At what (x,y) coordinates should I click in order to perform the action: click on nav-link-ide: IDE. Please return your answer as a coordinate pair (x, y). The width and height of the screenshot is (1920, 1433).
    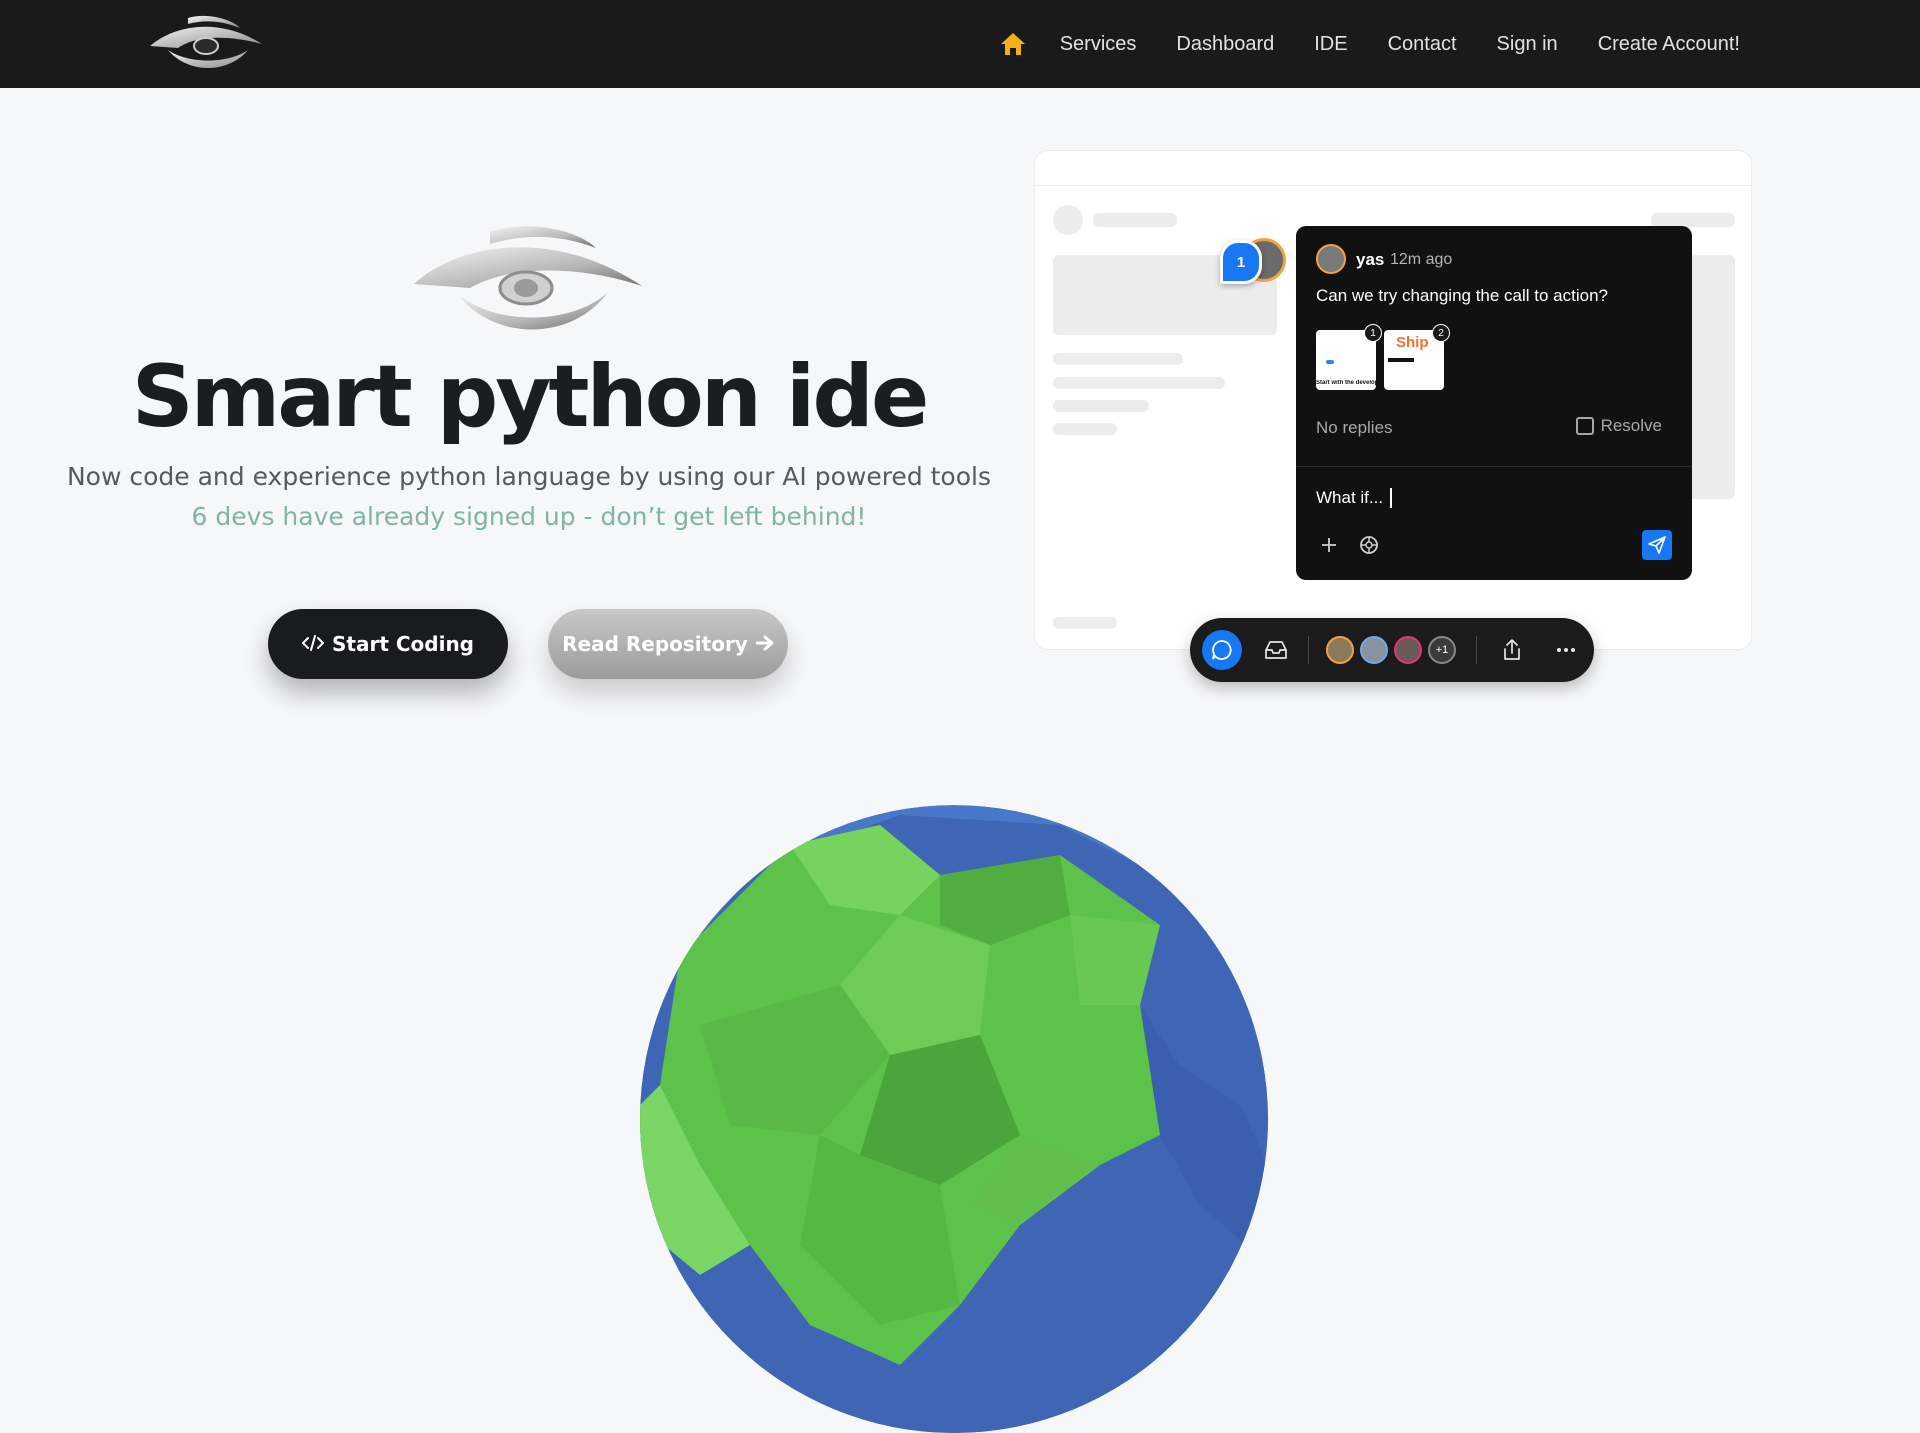
    Looking at the image, I should click on (1330, 44).